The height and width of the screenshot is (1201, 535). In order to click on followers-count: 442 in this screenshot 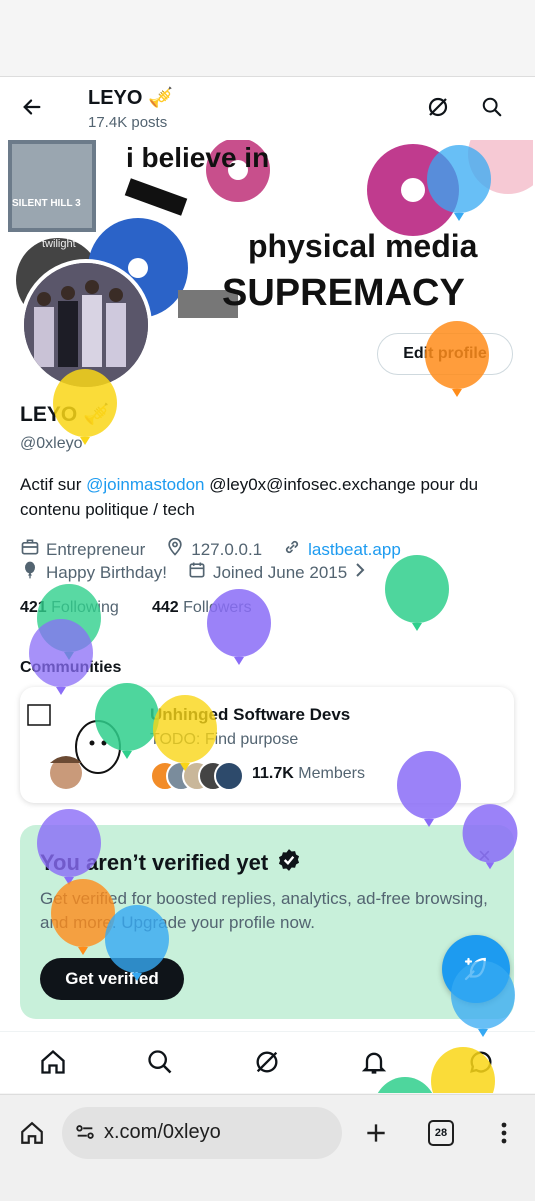, I will do `click(165, 607)`.